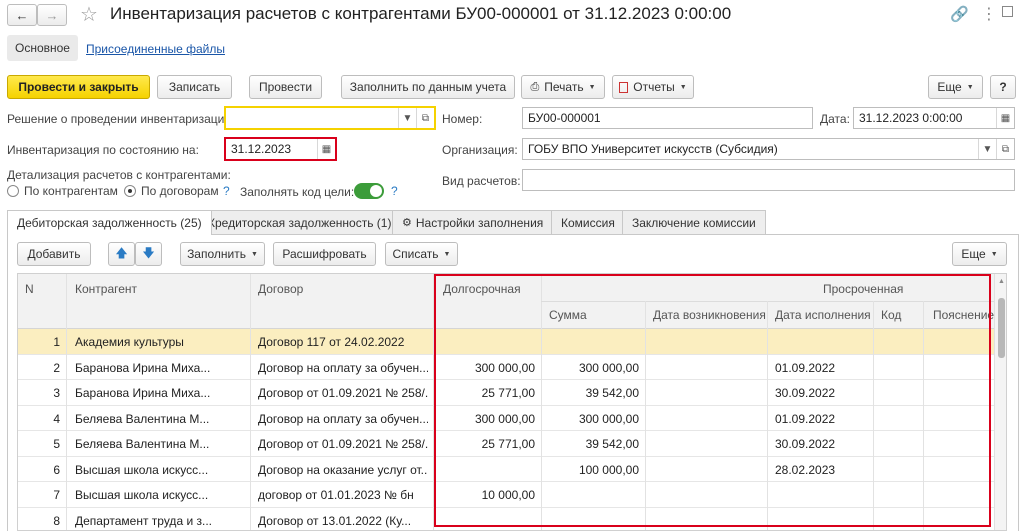  I want to click on decode-button: Расшифровать, so click(324, 254).